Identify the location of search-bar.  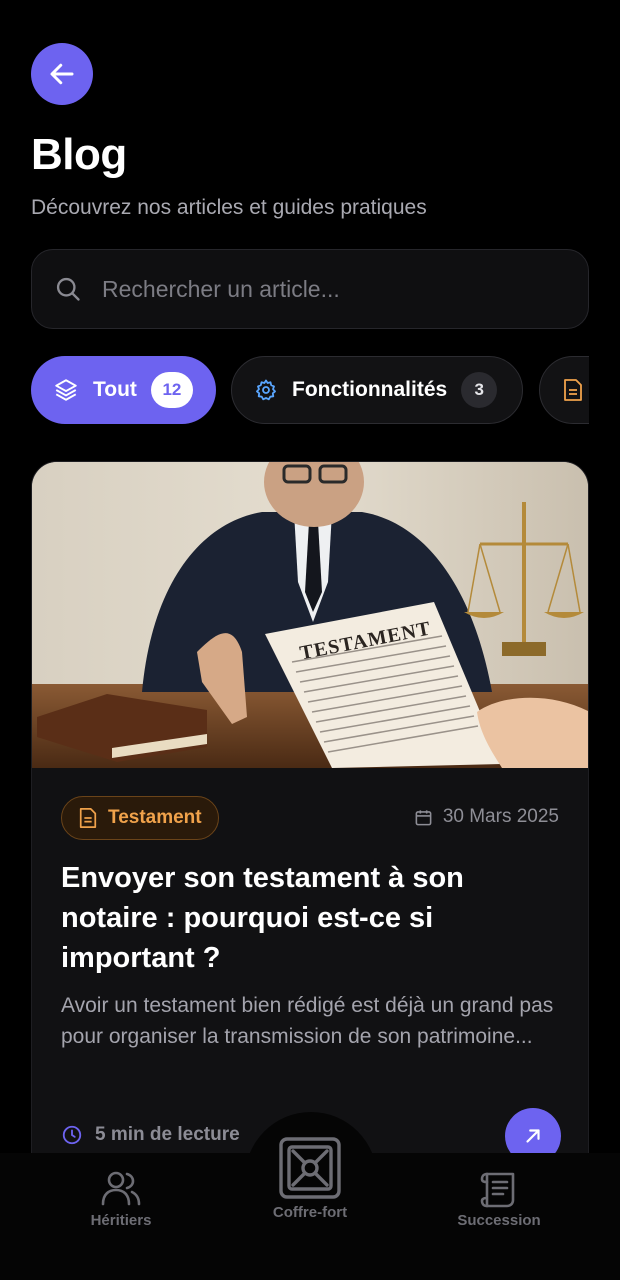
(310, 289).